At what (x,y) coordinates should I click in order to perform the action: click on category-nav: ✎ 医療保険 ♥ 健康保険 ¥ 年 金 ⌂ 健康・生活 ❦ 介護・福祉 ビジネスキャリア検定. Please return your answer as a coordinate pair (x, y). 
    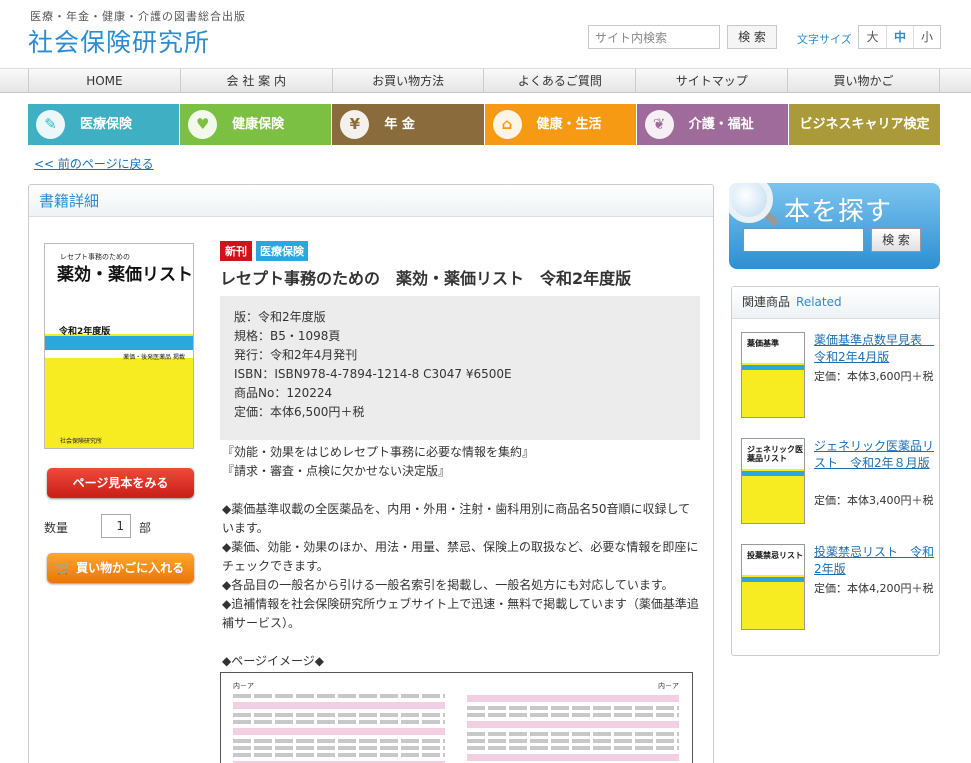
    Looking at the image, I should click on (484, 124).